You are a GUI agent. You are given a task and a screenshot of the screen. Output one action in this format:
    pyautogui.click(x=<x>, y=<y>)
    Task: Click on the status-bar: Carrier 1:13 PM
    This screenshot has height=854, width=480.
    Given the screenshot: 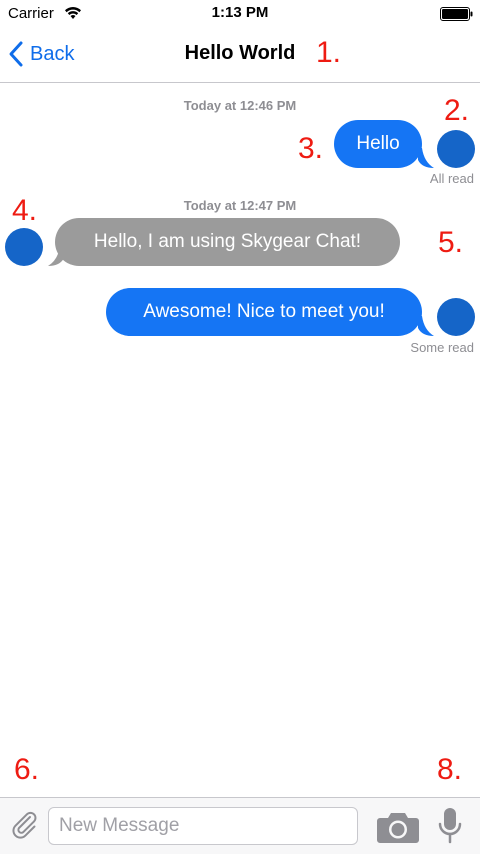 What is the action you would take?
    pyautogui.click(x=240, y=14)
    